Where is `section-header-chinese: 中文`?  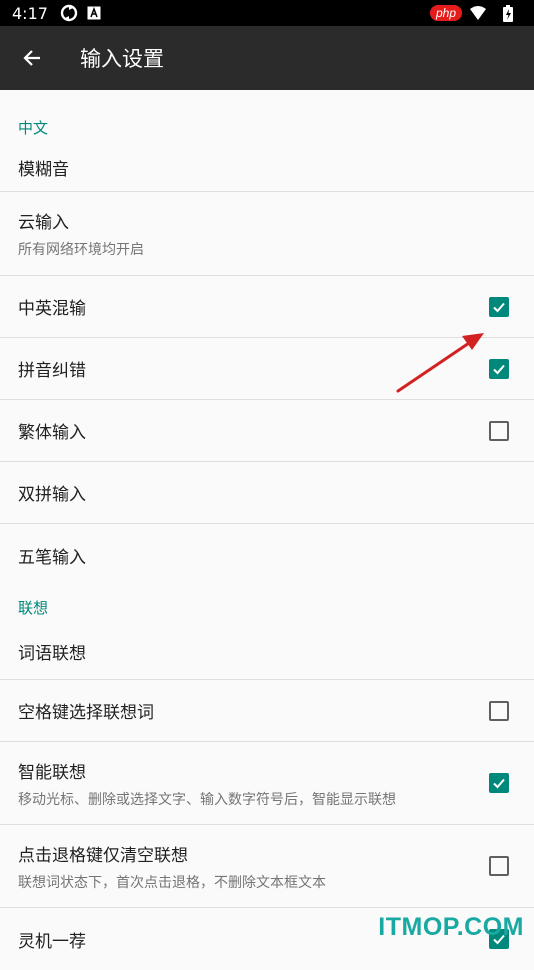 section-header-chinese: 中文 is located at coordinates (33, 128).